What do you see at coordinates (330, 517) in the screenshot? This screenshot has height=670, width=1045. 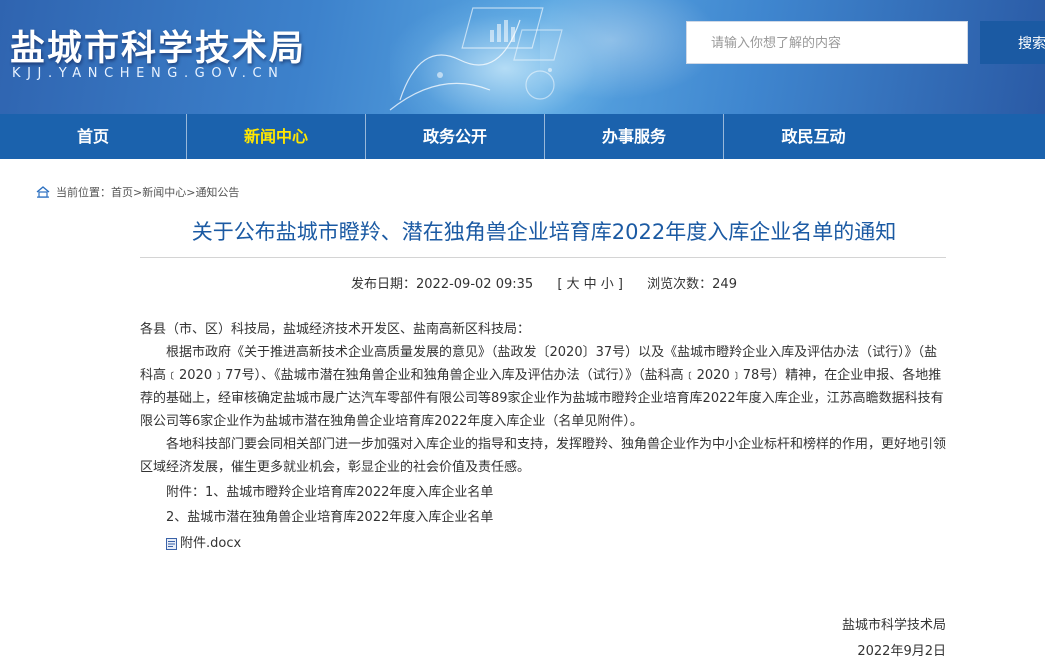 I see `attachment-list-item: 2、盐城市潜在独角兽企业培育库2022年度入库企业名单` at bounding box center [330, 517].